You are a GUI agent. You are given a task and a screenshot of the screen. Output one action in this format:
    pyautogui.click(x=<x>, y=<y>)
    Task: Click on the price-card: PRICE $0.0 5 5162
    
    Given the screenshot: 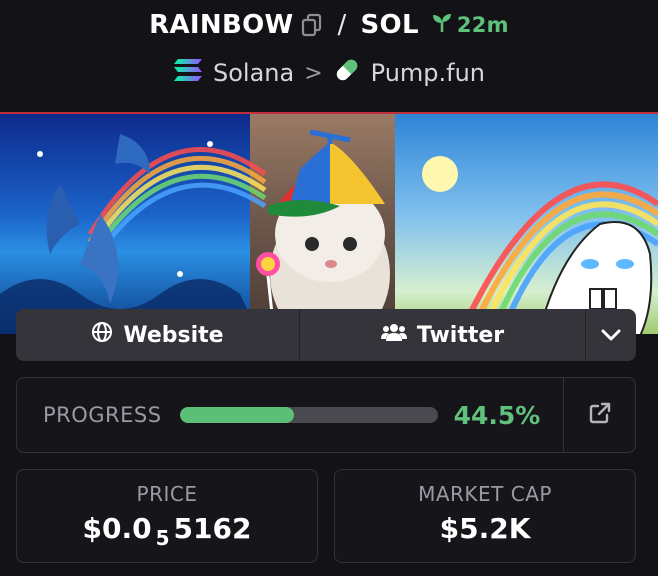 What is the action you would take?
    pyautogui.click(x=167, y=516)
    